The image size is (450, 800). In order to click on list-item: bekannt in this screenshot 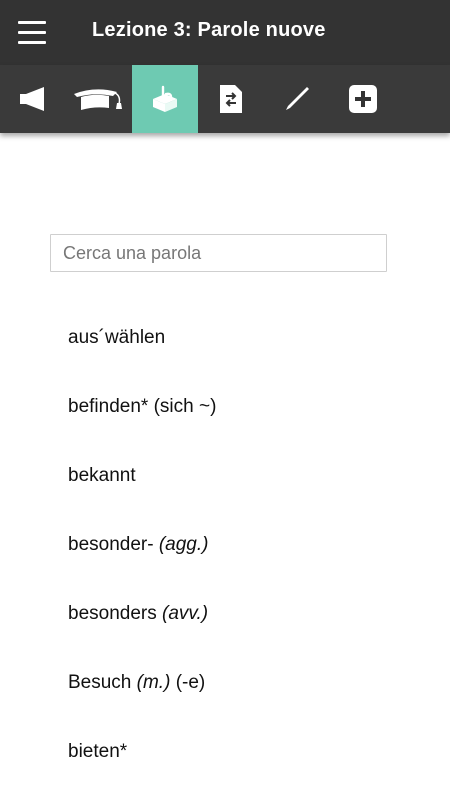, I will do `click(225, 475)`.